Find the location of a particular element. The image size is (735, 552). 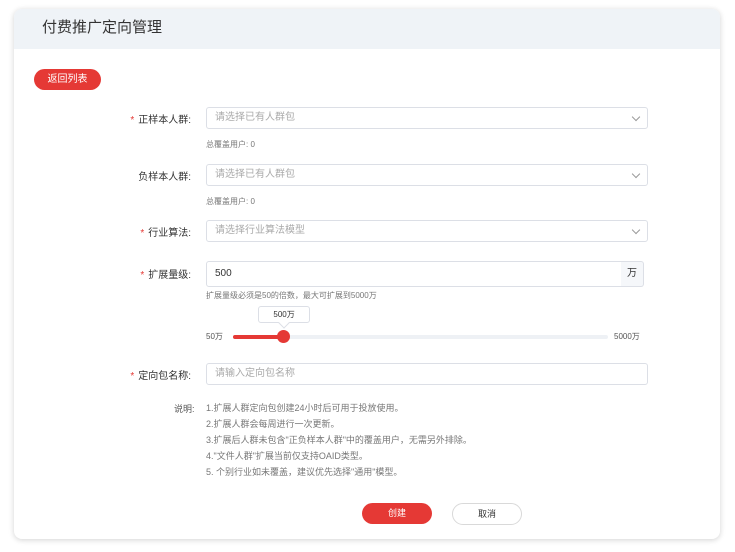

expand-level-hint: 扩展量级必须是50的倍数，最大可扩展到5000万 is located at coordinates (291, 295).